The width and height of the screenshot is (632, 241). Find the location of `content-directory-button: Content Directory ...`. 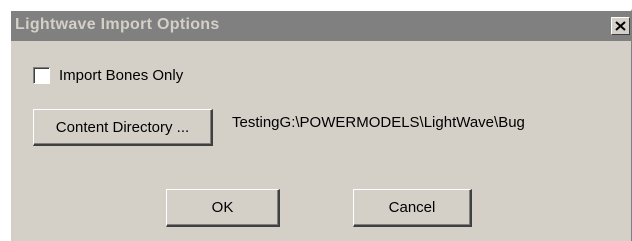

content-directory-button: Content Directory ... is located at coordinates (123, 127).